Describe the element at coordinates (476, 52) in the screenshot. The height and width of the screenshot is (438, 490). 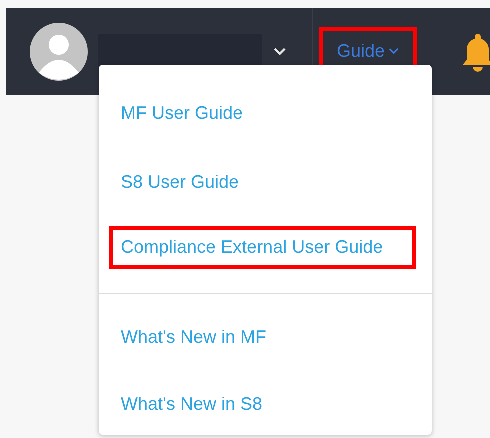
I see `bell-icon` at that location.